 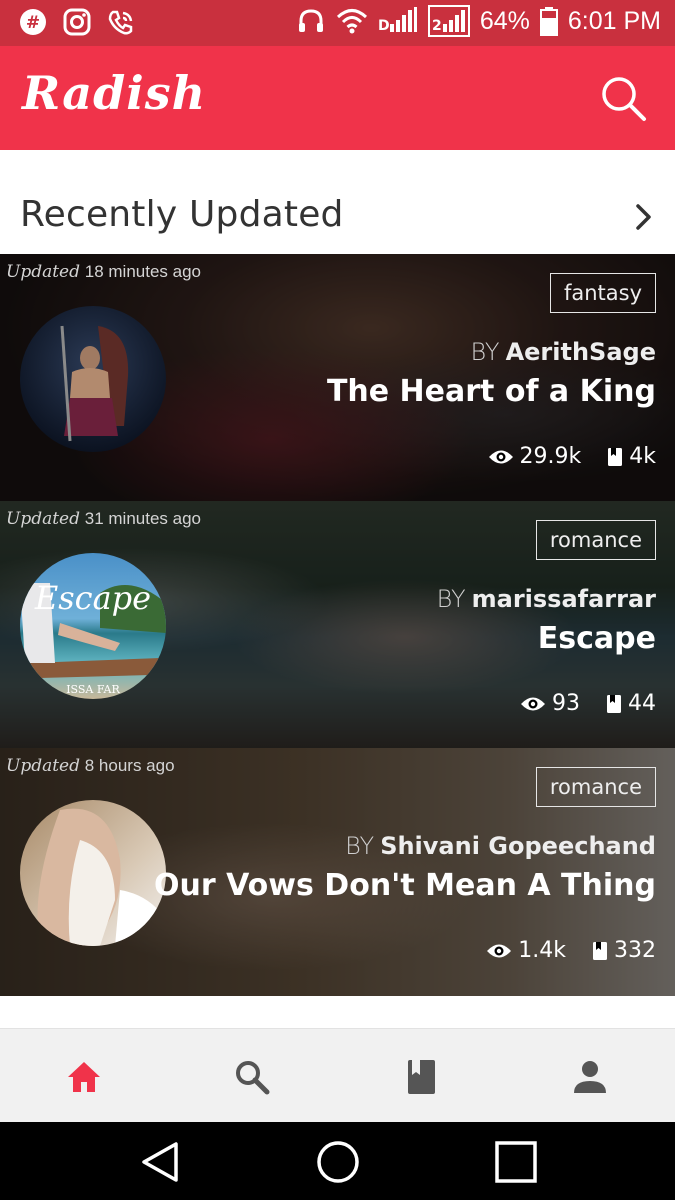 What do you see at coordinates (448, 21) in the screenshot?
I see `signal-2-icon: 2` at bounding box center [448, 21].